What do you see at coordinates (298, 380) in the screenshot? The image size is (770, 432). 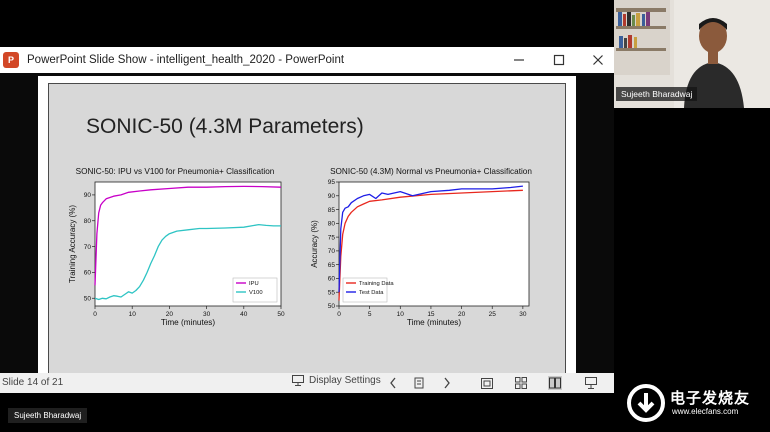 I see `monitor-icon` at bounding box center [298, 380].